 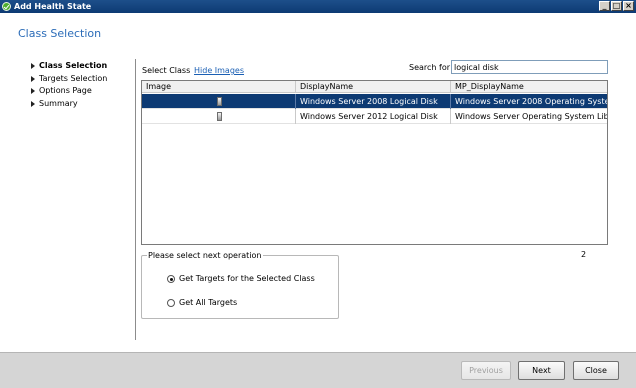 What do you see at coordinates (73, 65) in the screenshot?
I see `nav-item-label: Class Selection` at bounding box center [73, 65].